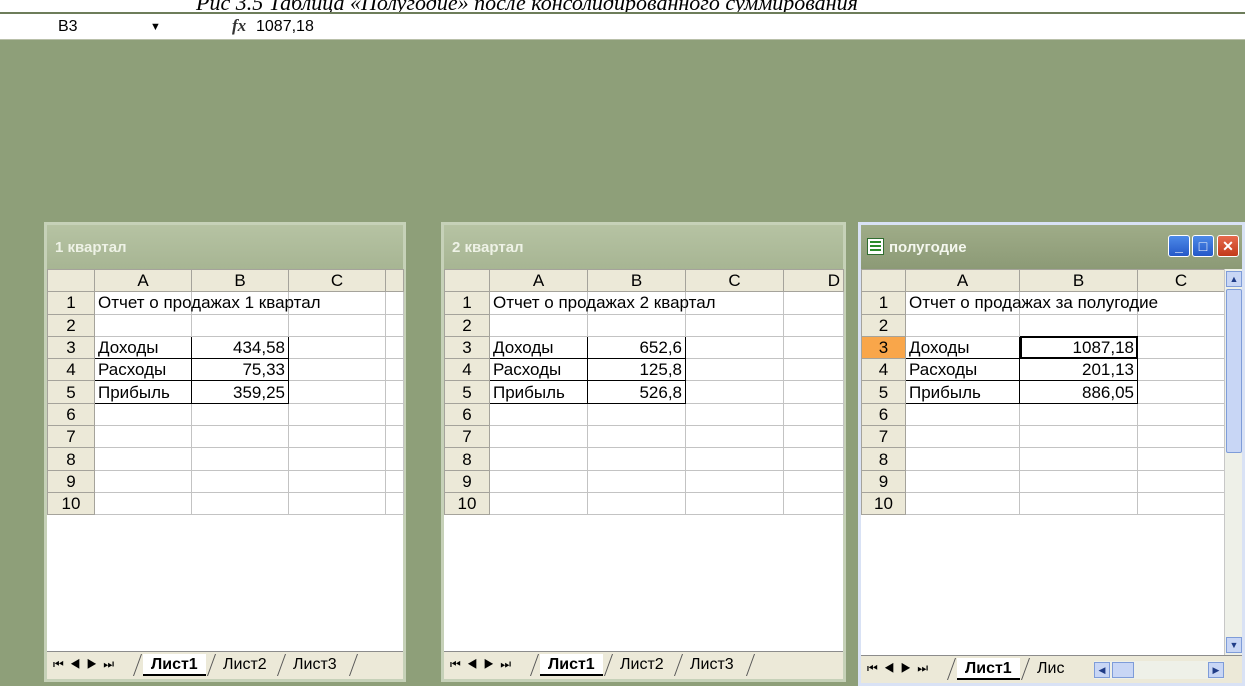  I want to click on cell: 75,33, so click(240, 370).